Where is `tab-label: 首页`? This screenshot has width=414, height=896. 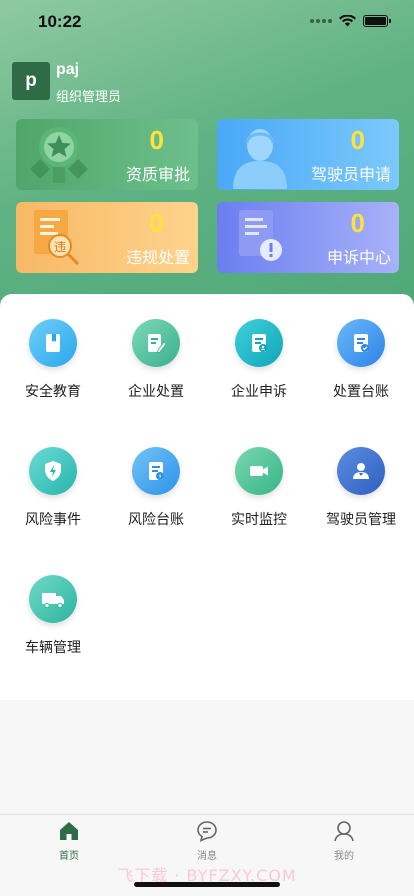
tab-label: 首页 is located at coordinates (69, 856).